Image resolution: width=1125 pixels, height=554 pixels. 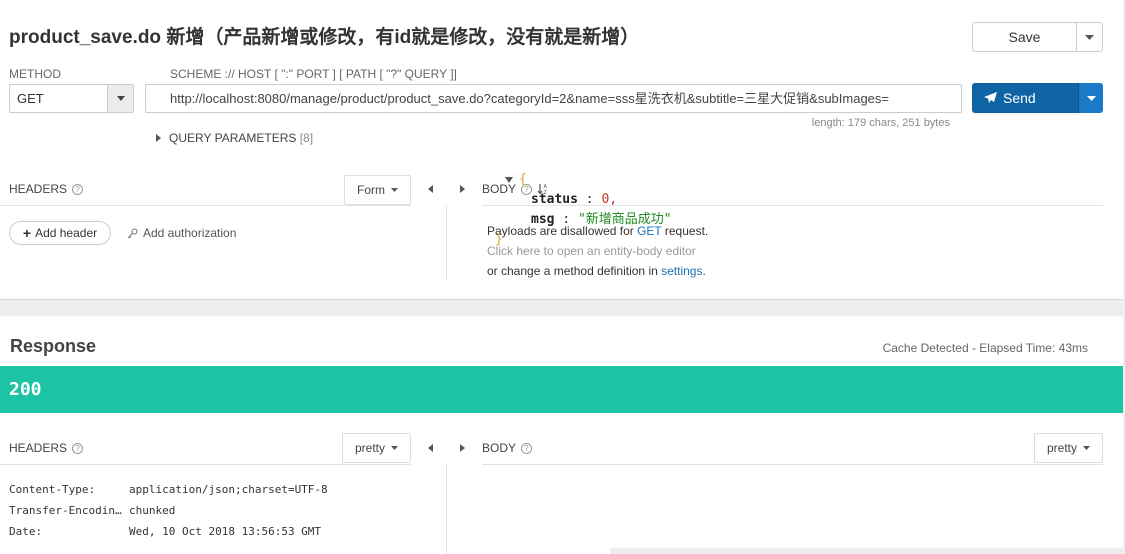 What do you see at coordinates (132, 232) in the screenshot?
I see `key-icon` at bounding box center [132, 232].